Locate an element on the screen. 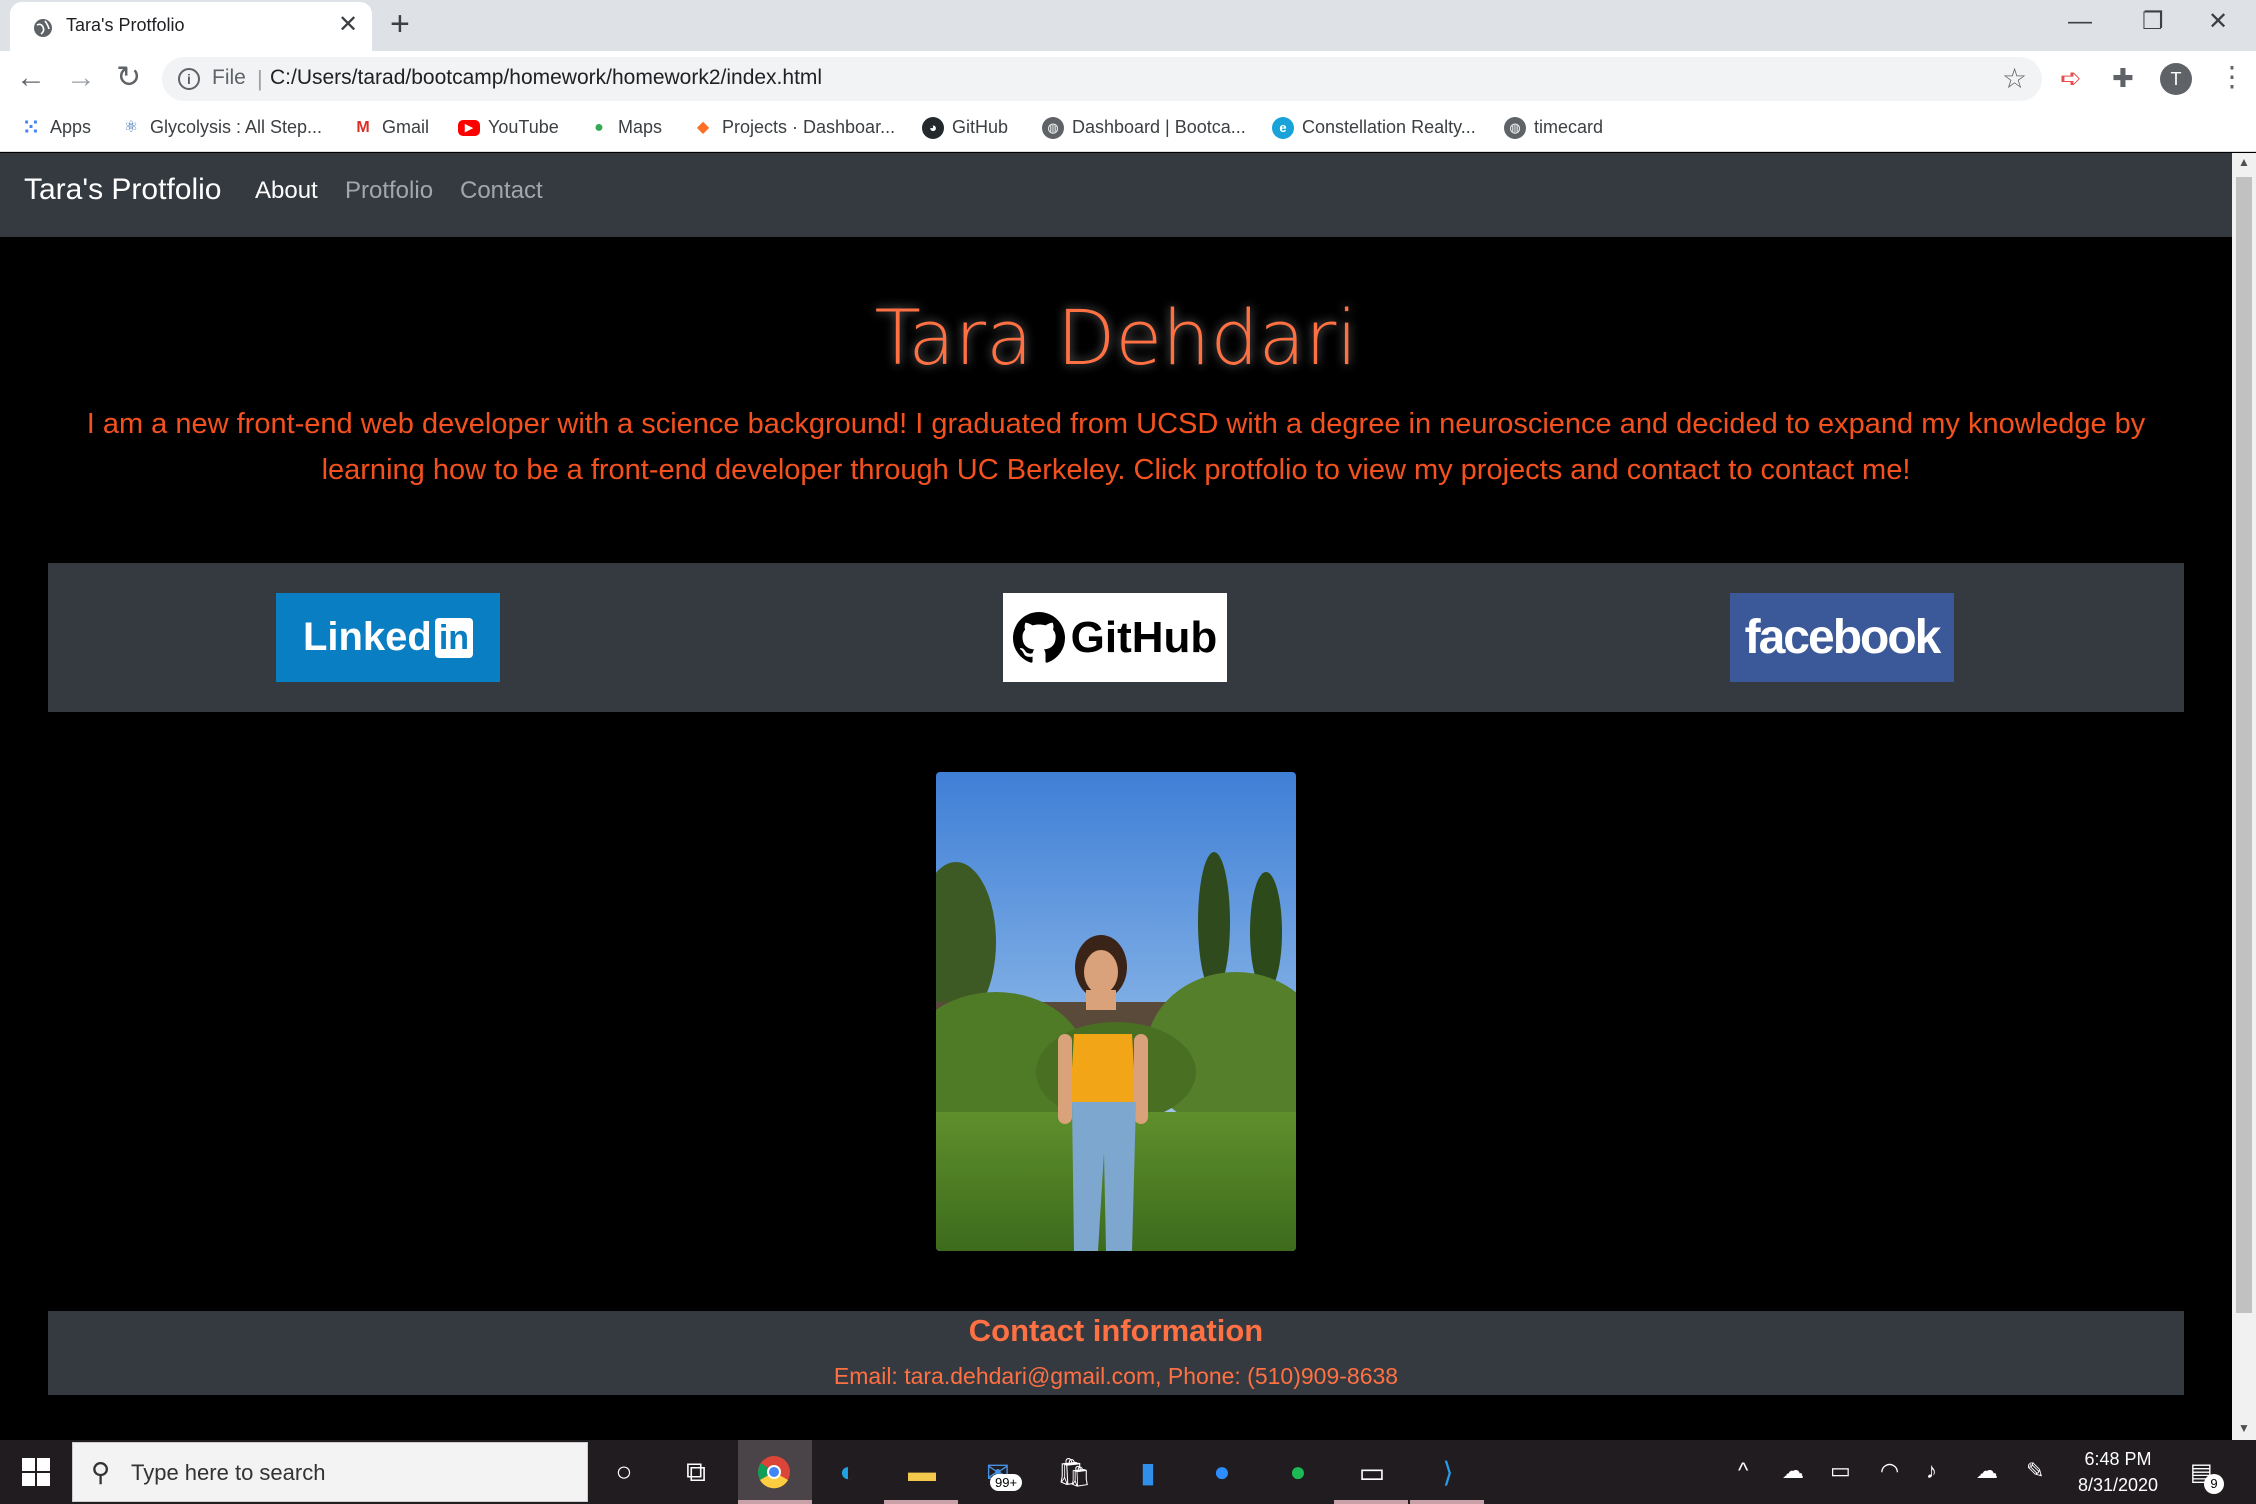  close-tab-icon: ✕ is located at coordinates (348, 25).